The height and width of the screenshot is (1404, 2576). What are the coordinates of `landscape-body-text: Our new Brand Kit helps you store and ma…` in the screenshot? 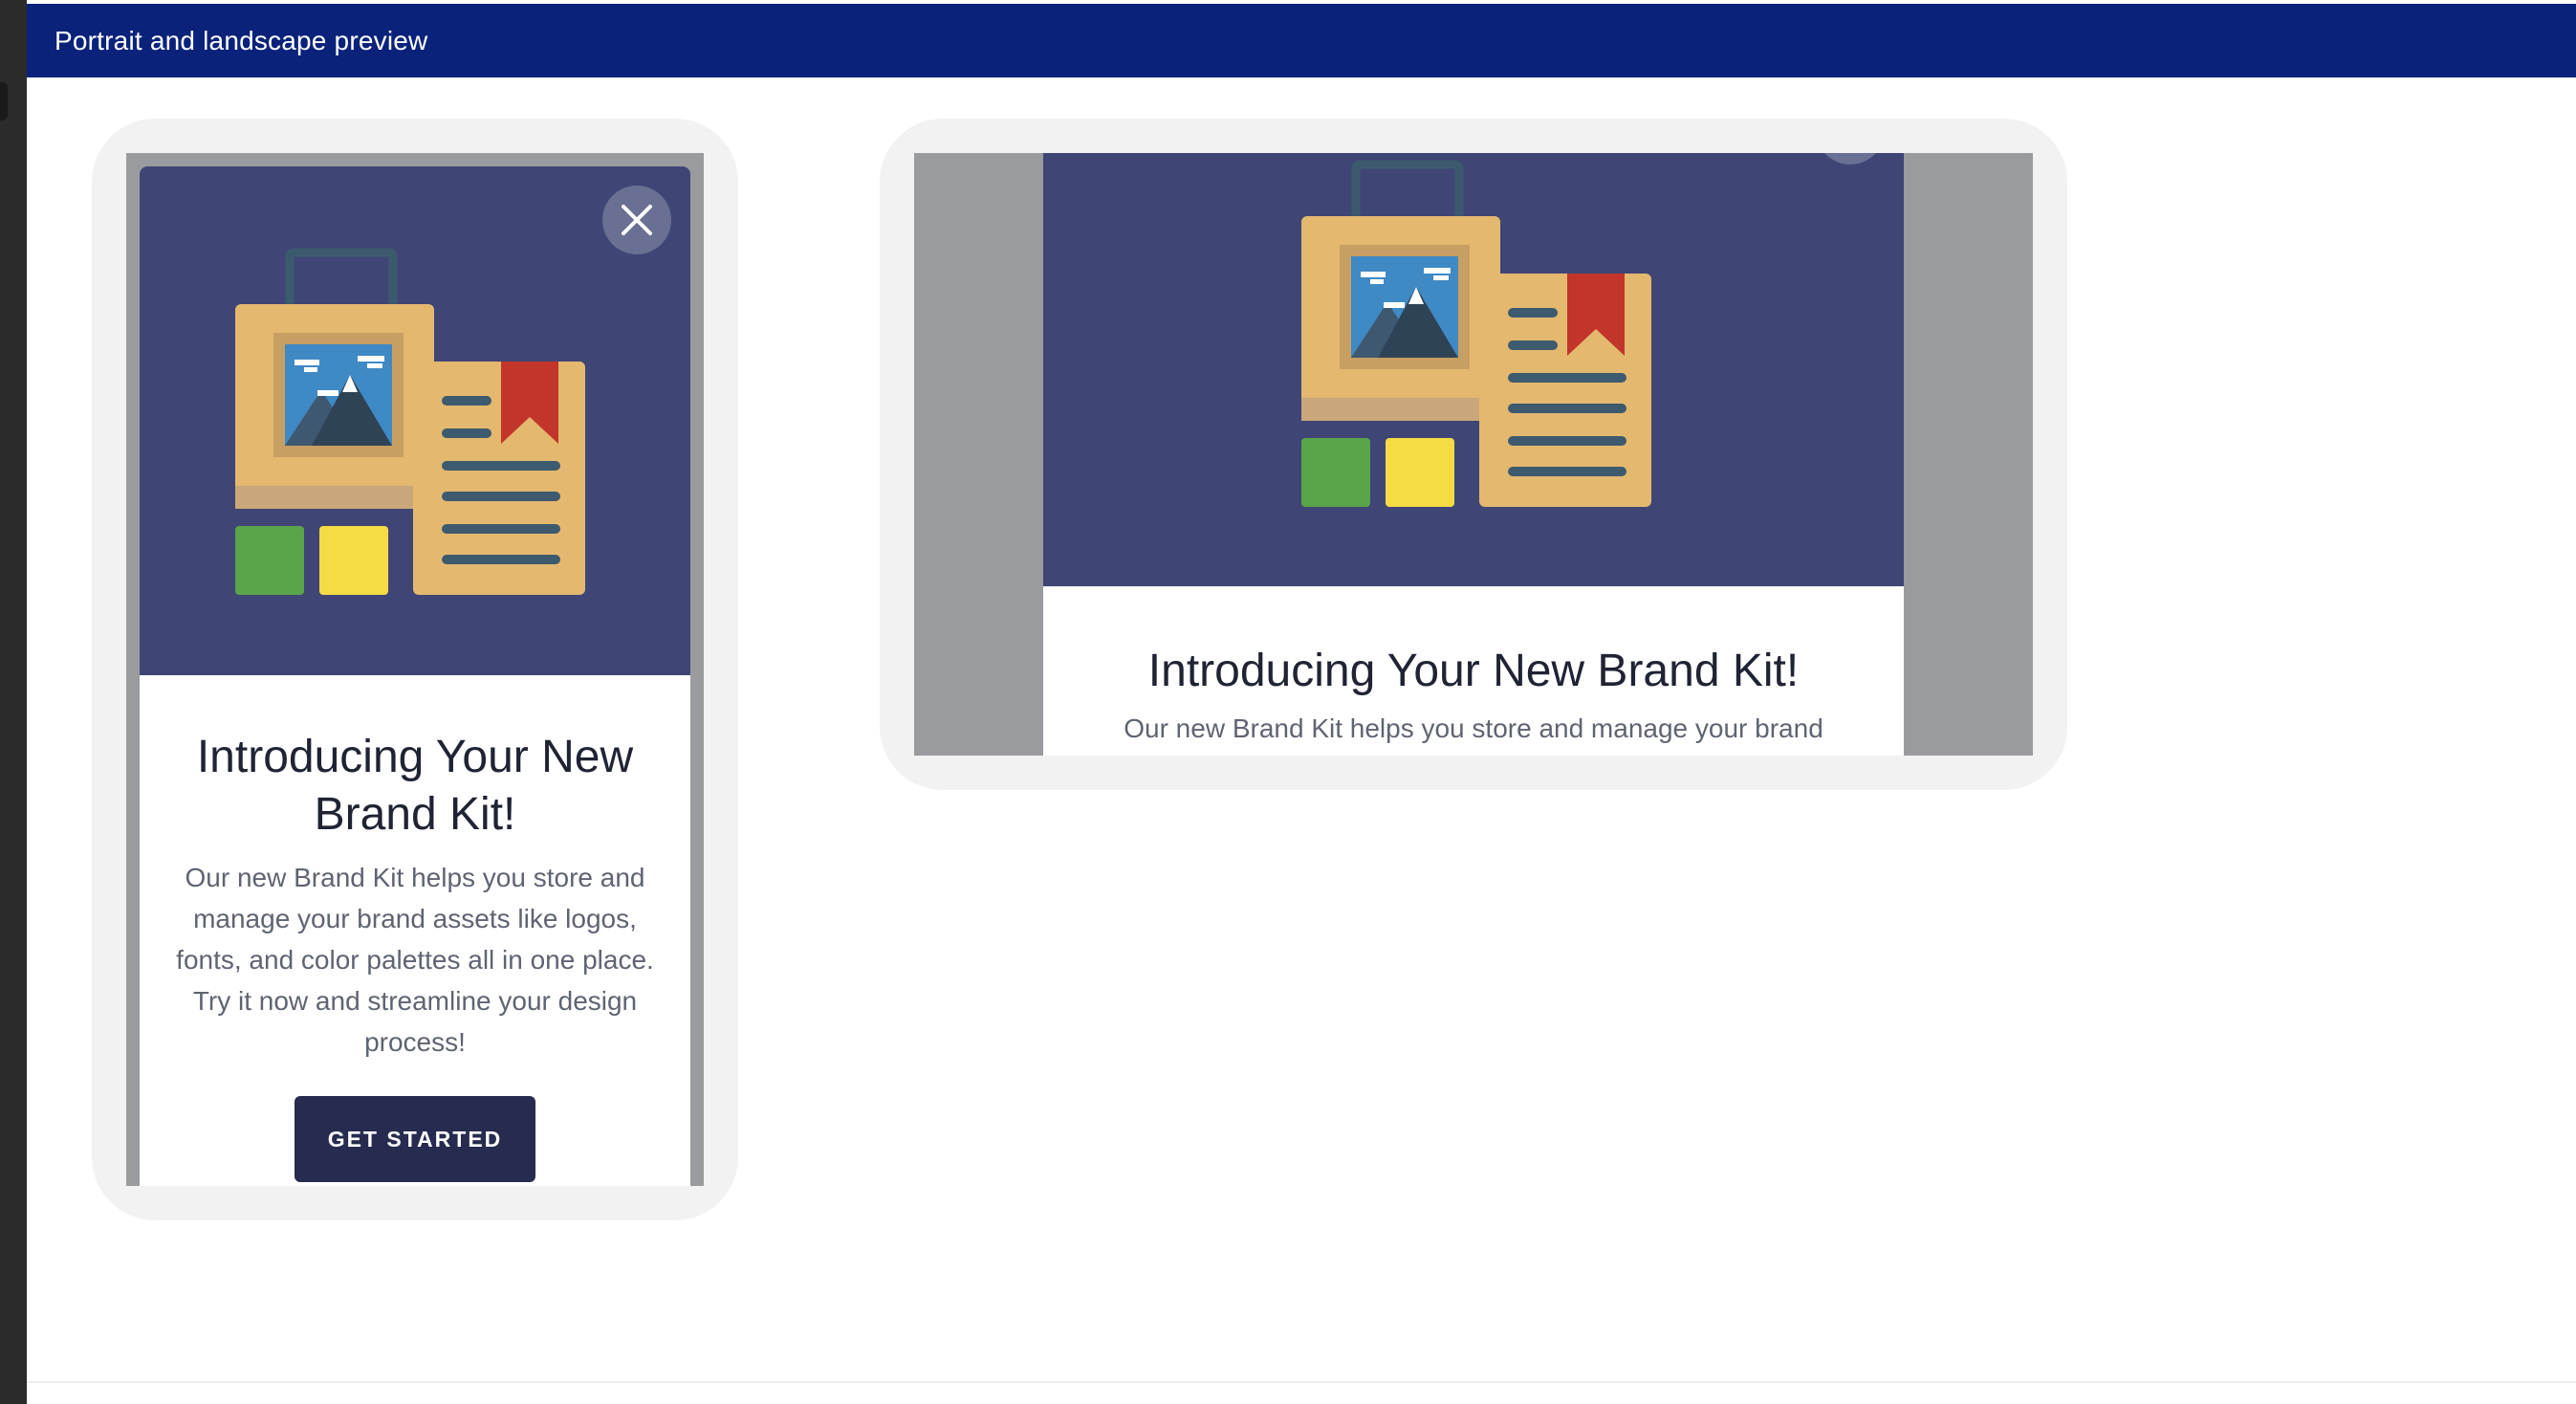 It's located at (1473, 728).